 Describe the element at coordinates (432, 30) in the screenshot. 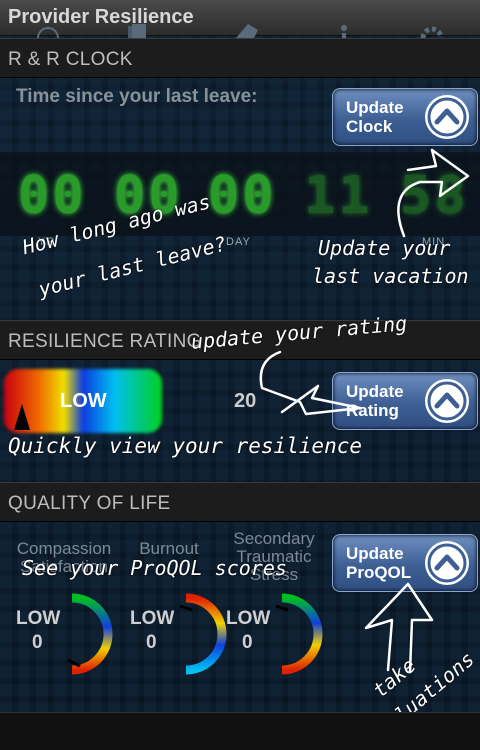

I see `gear-icon` at that location.